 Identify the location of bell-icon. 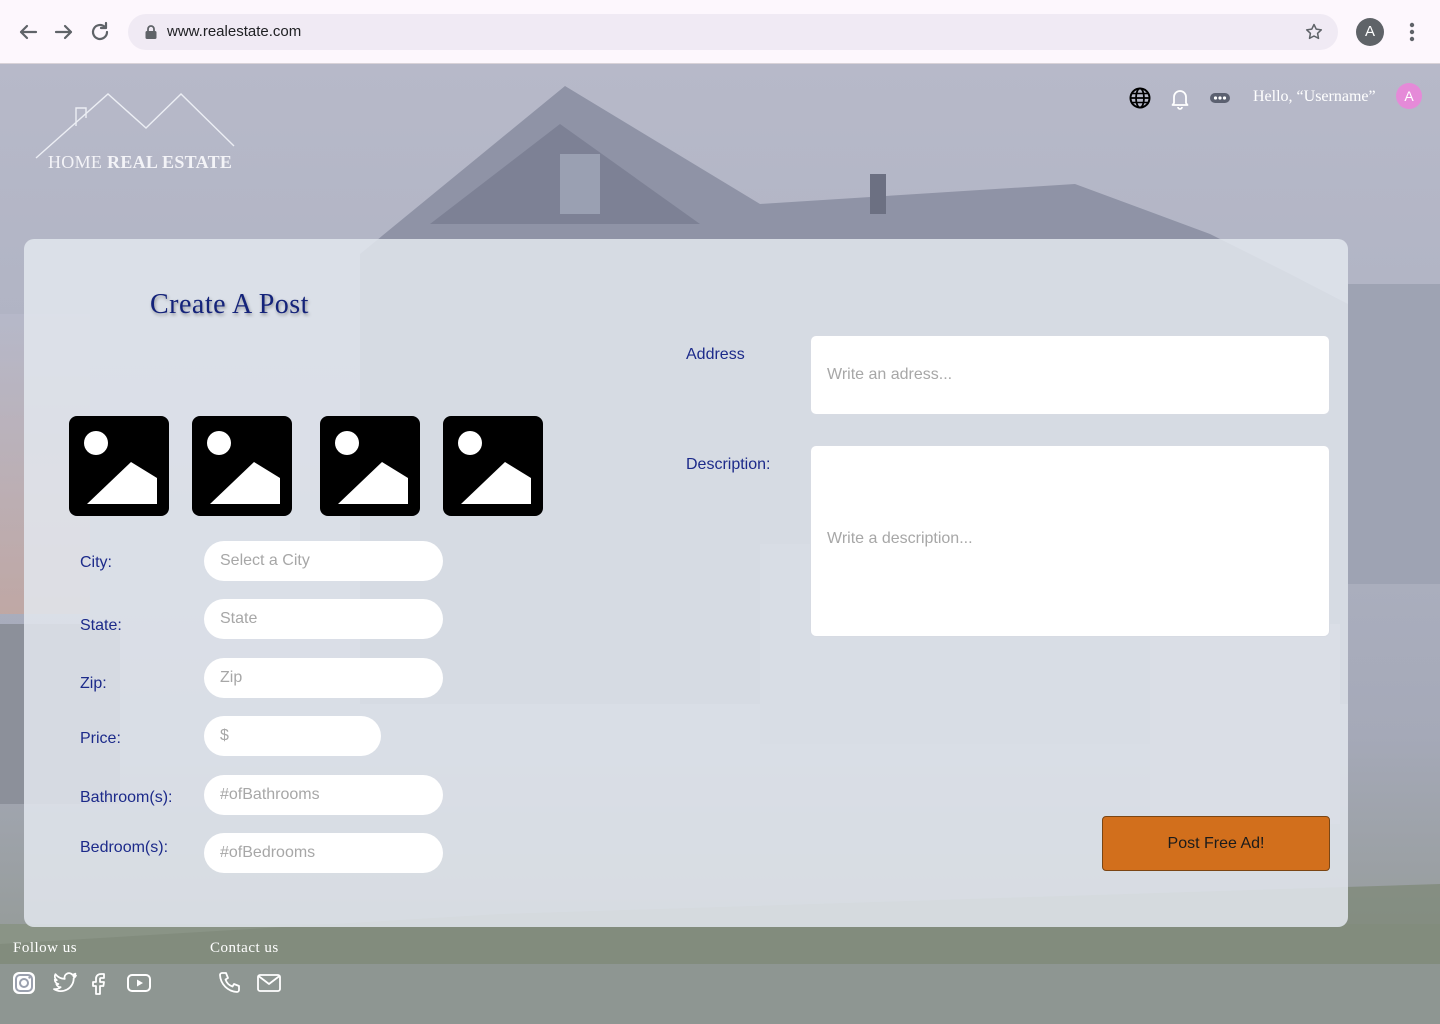
(1180, 98).